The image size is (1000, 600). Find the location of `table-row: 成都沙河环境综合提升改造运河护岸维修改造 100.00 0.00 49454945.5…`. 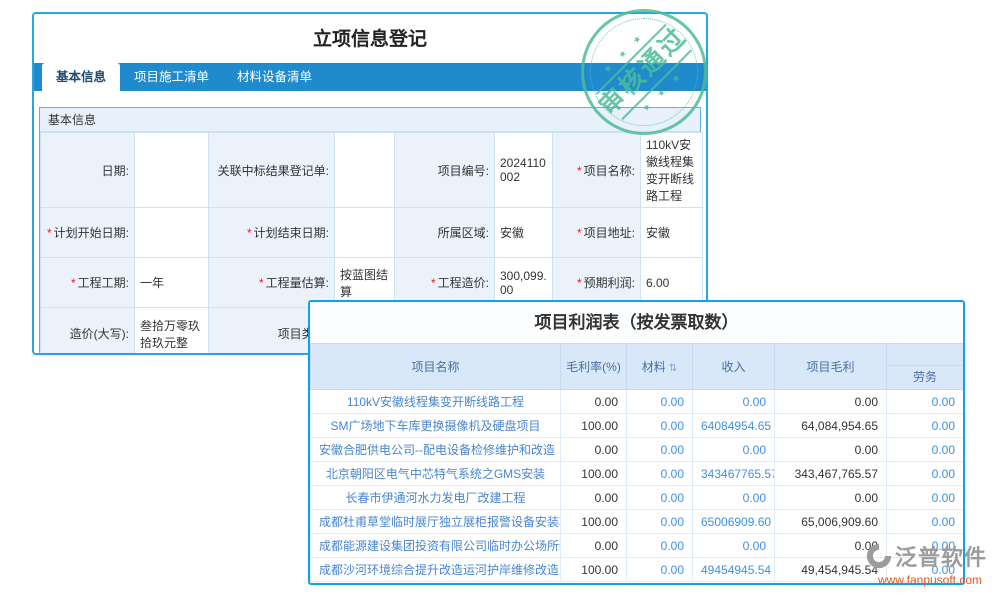

table-row: 成都沙河环境综合提升改造运河护岸维修改造 100.00 0.00 49454945.5… is located at coordinates (636, 569).